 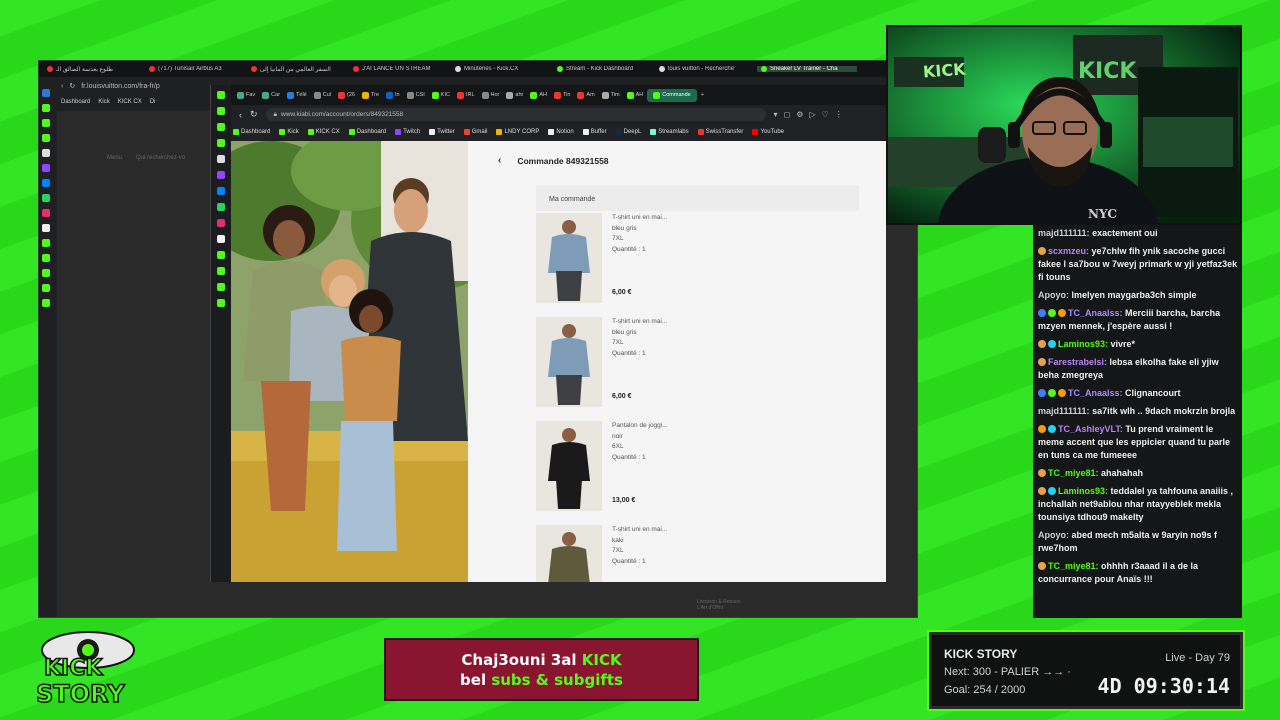 What do you see at coordinates (442, 132) in the screenshot?
I see `bookmark-item: Twitter` at bounding box center [442, 132].